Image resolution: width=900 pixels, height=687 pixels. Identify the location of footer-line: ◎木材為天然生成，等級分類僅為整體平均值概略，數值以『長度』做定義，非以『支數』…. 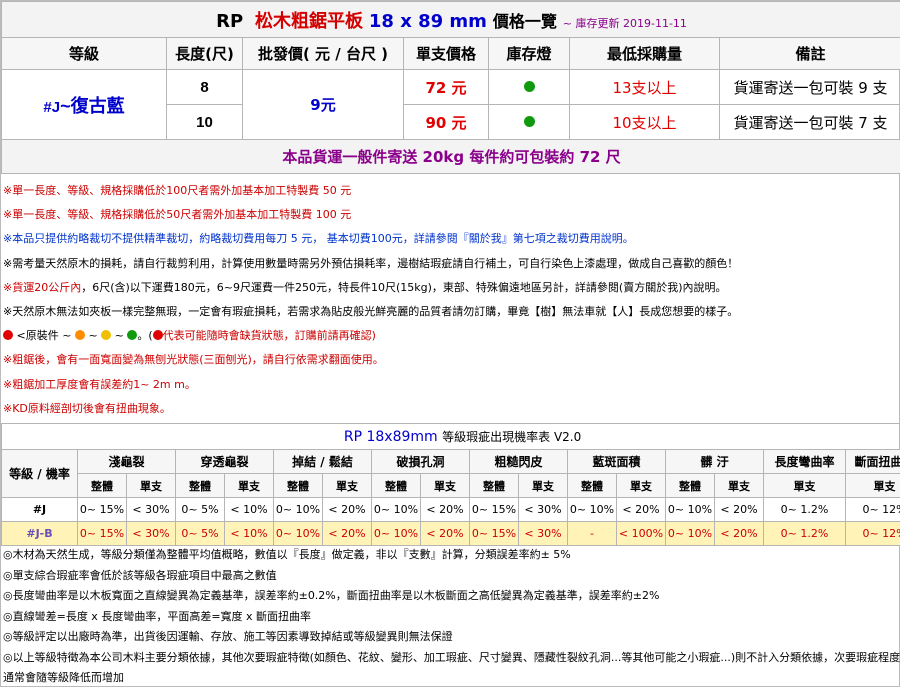
(287, 554).